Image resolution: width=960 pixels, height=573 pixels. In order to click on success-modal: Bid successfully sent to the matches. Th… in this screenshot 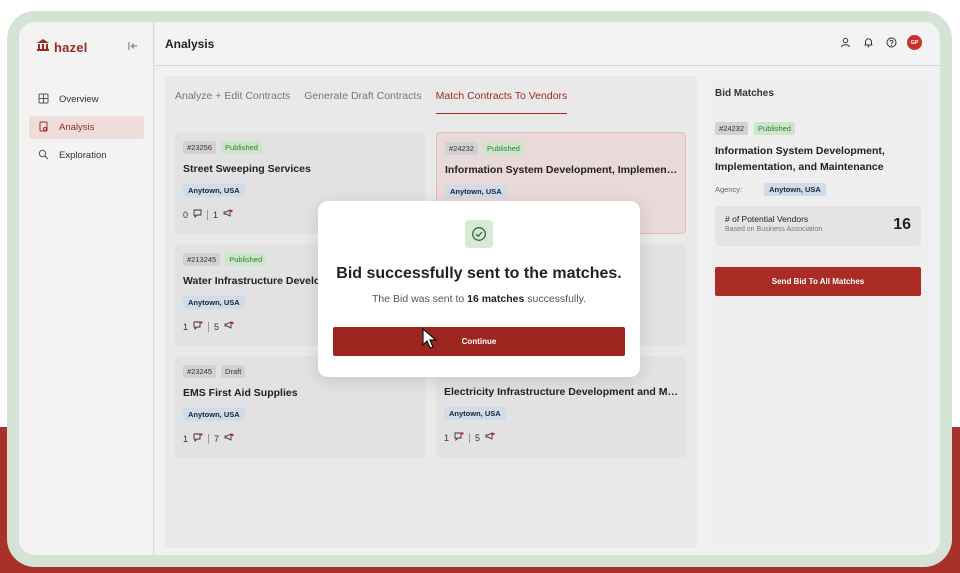, I will do `click(479, 289)`.